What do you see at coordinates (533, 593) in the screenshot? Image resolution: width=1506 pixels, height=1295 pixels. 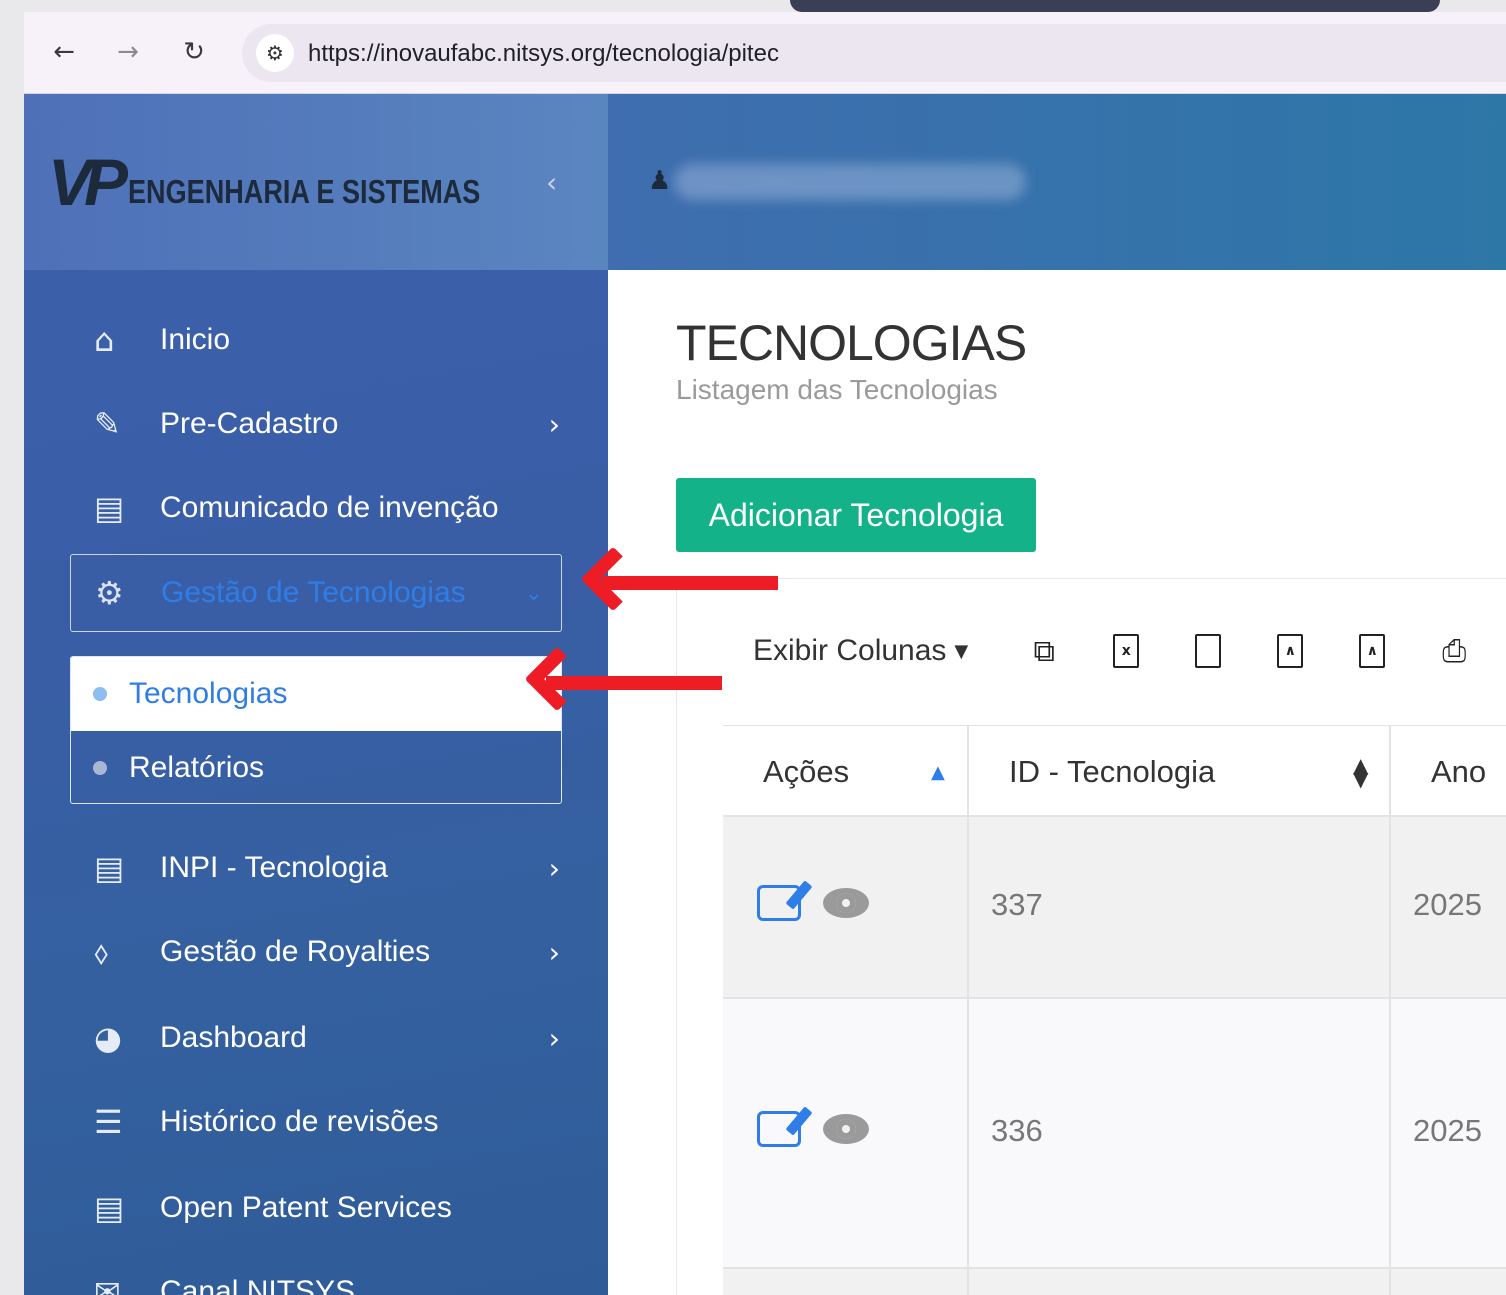 I see `chevron-down-icon: ⌄` at bounding box center [533, 593].